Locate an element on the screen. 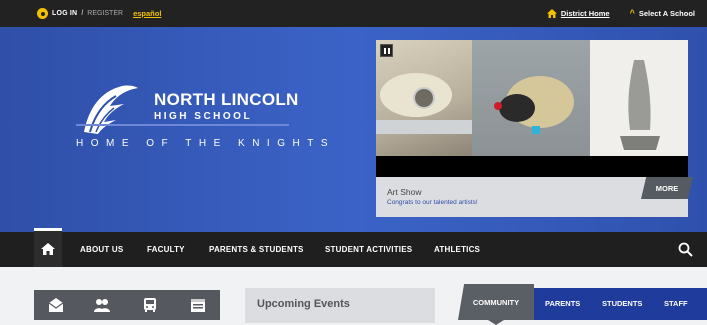  login-area: LOG IN / REGISTER español is located at coordinates (99, 13).